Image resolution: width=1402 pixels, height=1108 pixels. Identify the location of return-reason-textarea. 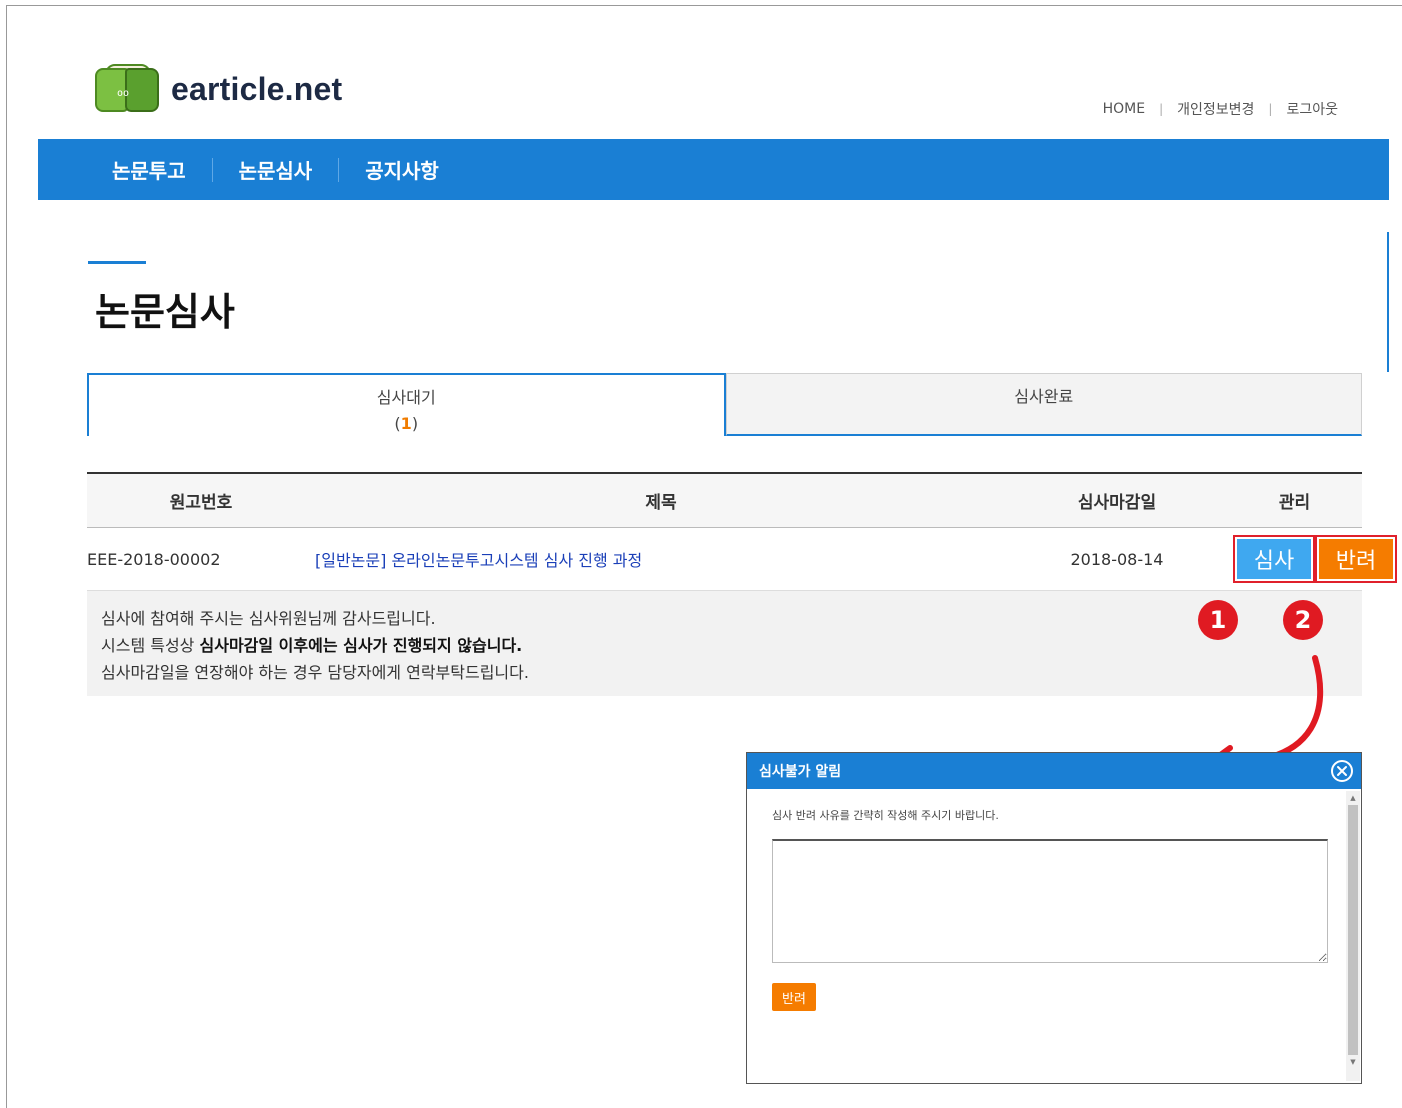
(1050, 901).